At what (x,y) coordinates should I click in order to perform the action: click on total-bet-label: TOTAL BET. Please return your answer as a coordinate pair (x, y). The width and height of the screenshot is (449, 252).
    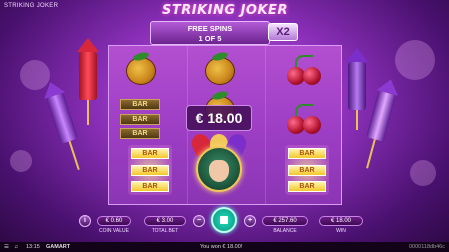
    Looking at the image, I should click on (165, 231).